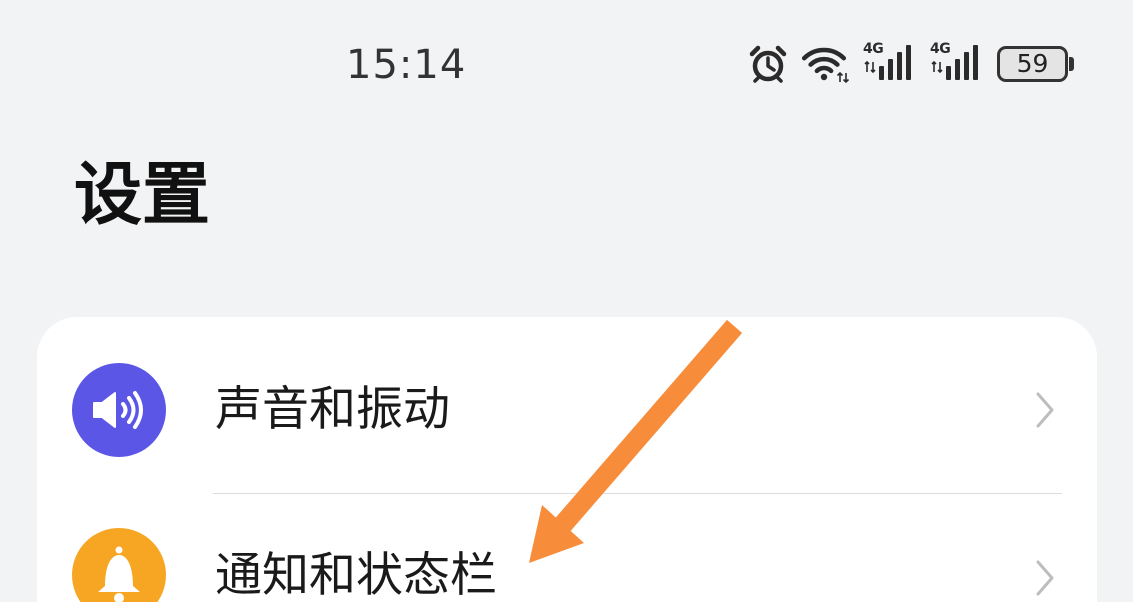 Image resolution: width=1133 pixels, height=602 pixels. I want to click on settings-item-label: 声音和振动, so click(332, 409).